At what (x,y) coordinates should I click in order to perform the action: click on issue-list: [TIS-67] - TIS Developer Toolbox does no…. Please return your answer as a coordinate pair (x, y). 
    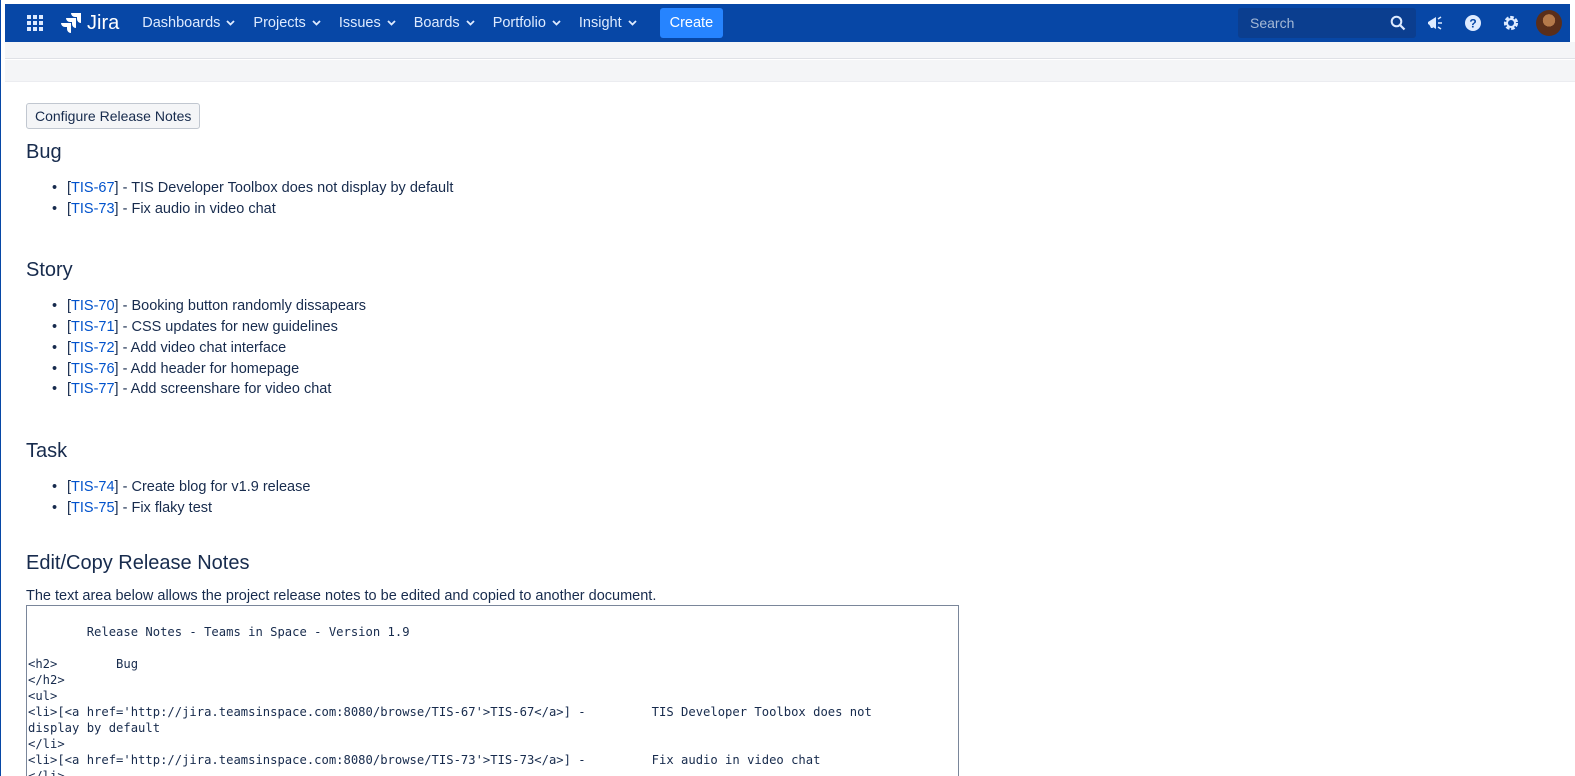
    Looking at the image, I should click on (799, 198).